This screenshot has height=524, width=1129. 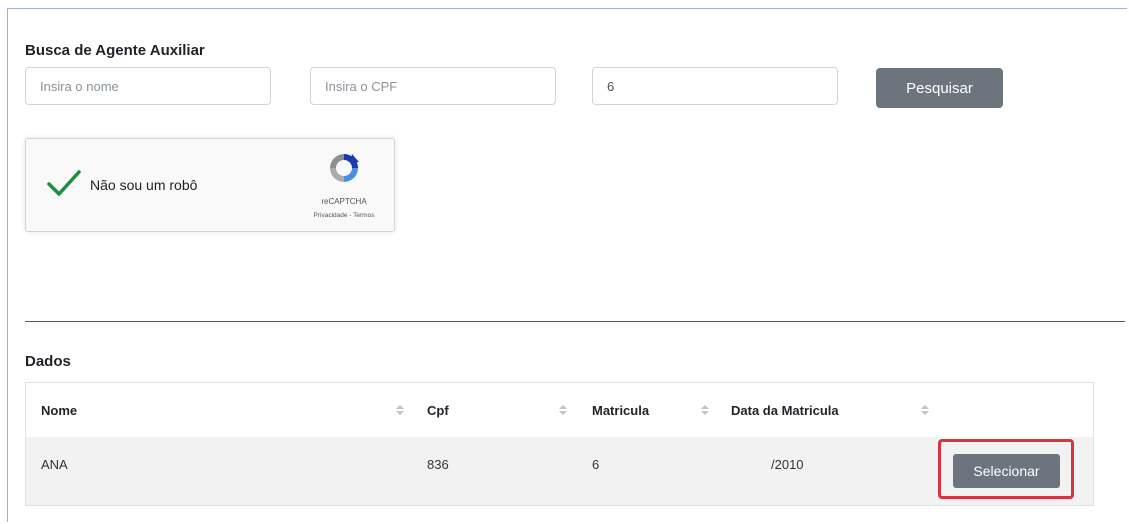 What do you see at coordinates (115, 50) in the screenshot?
I see `search-title: Busca de Agente Auxiliar` at bounding box center [115, 50].